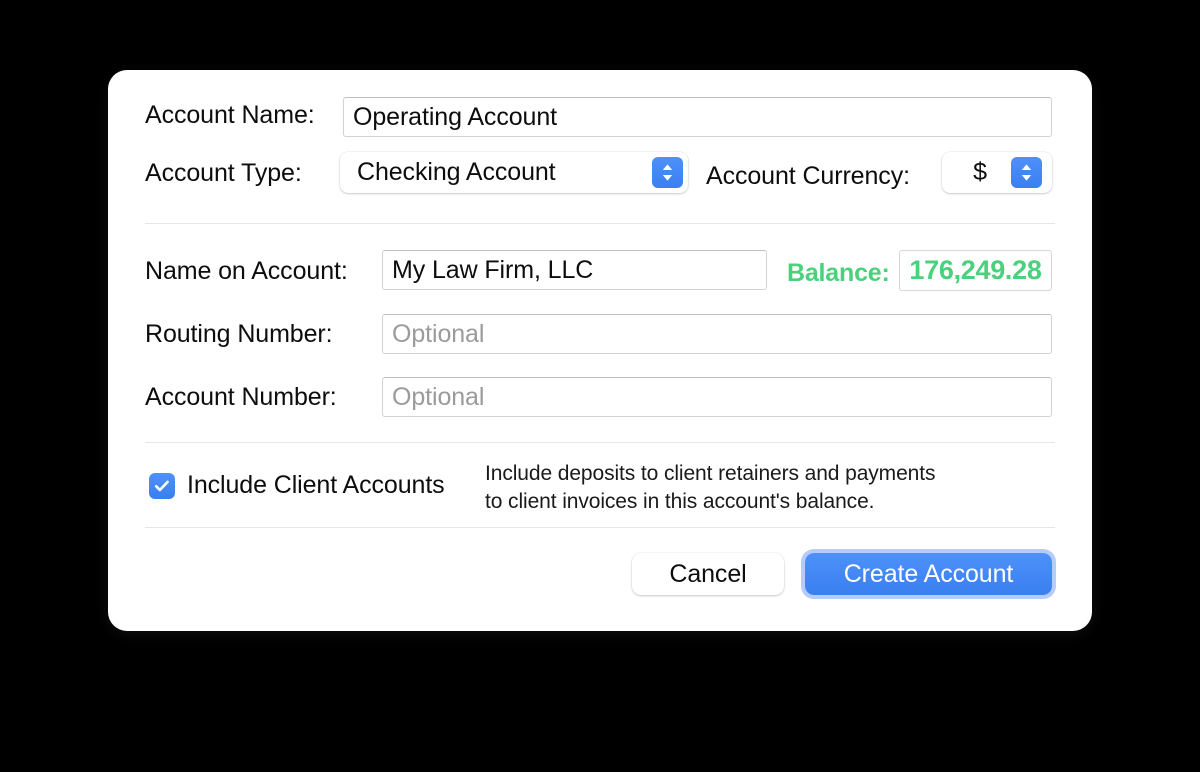  Describe the element at coordinates (246, 271) in the screenshot. I see `name-on-account-label: Name on Account:` at that location.